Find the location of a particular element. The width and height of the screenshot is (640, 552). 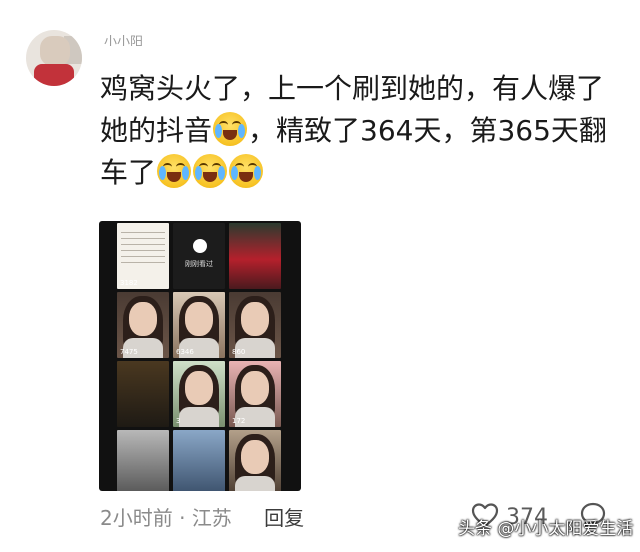

profile-video-grid: 3182 刚刚看过 7475 6346 860 3 172 is located at coordinates (199, 356).